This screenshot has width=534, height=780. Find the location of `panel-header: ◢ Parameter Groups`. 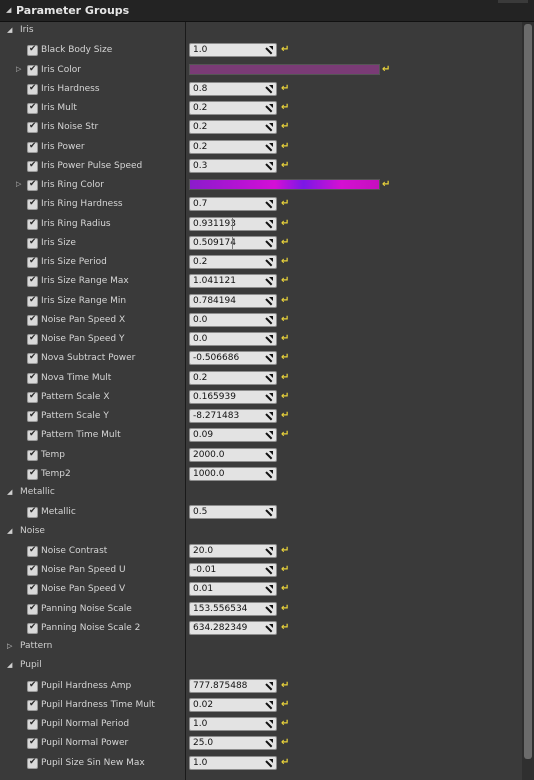

panel-header: ◢ Parameter Groups is located at coordinates (267, 11).